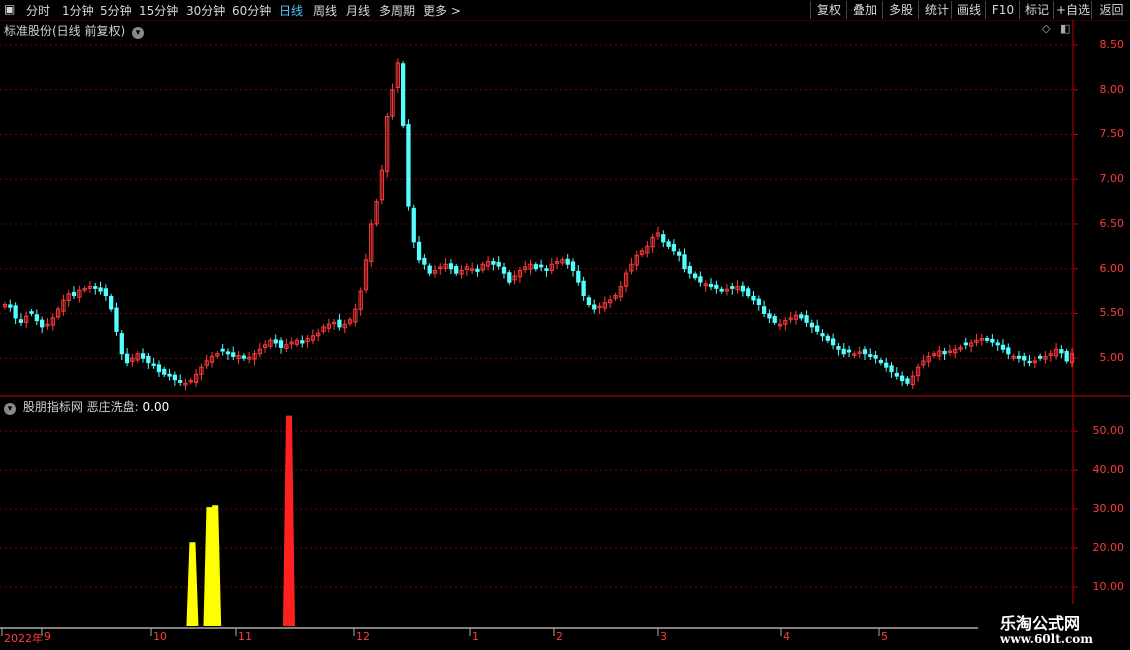 The height and width of the screenshot is (650, 1130). What do you see at coordinates (1112, 268) in the screenshot?
I see `price-tick-label: 6.00` at bounding box center [1112, 268].